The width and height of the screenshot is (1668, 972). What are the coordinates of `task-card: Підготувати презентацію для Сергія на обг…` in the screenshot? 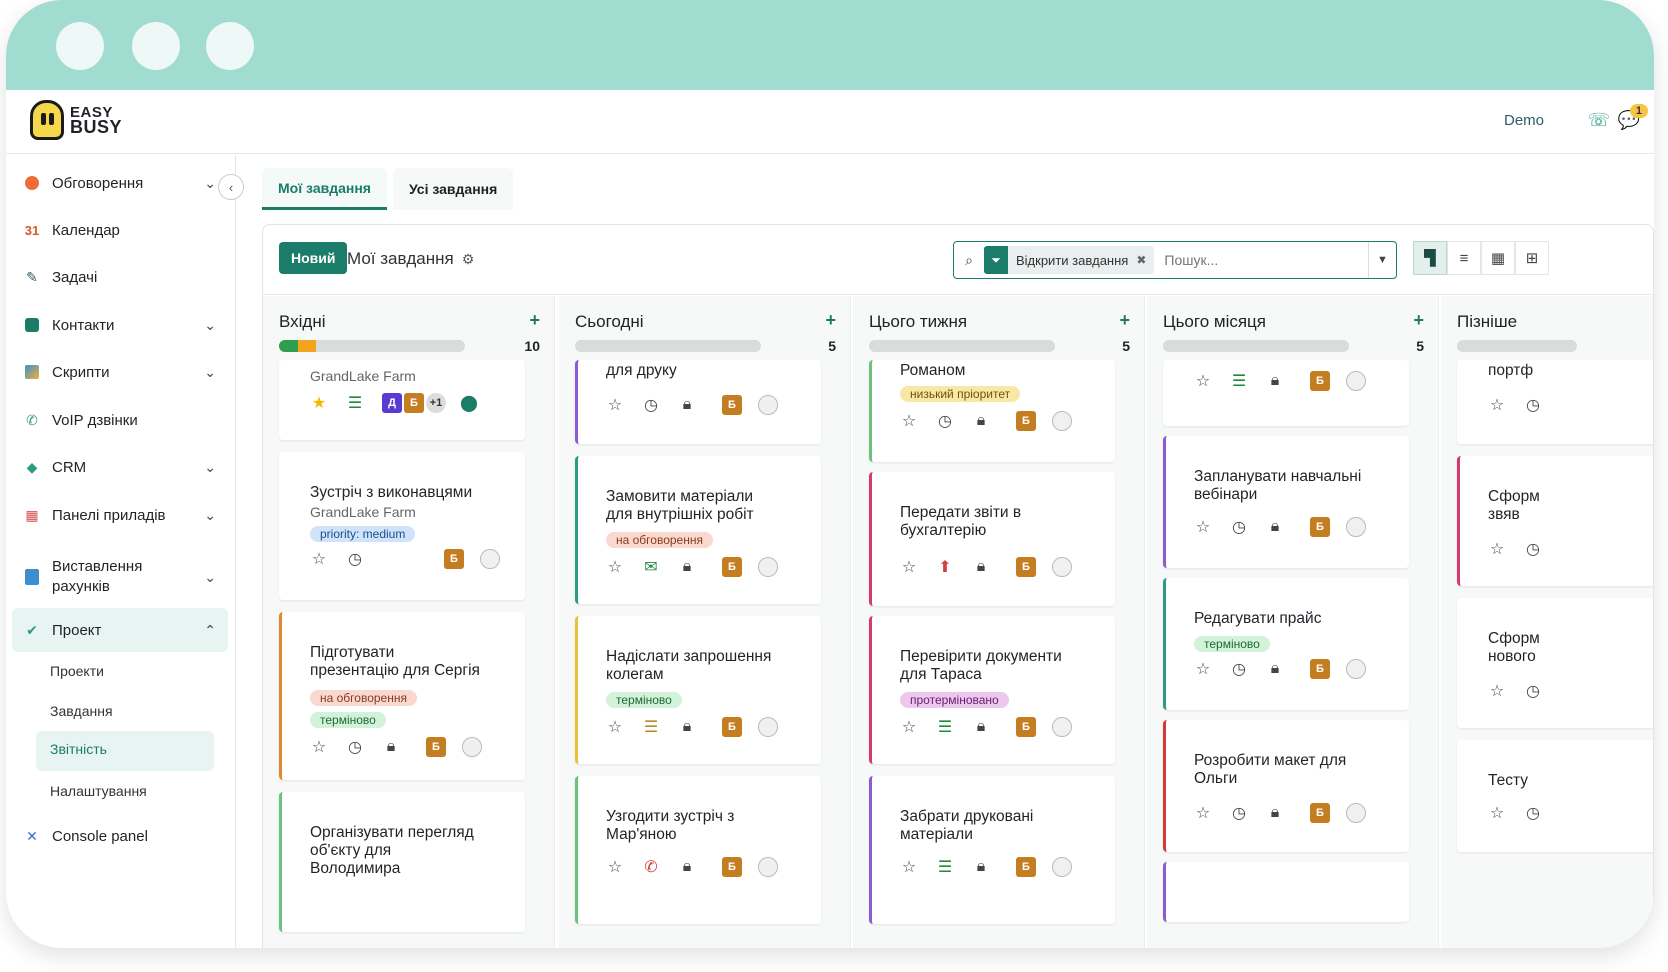 It's located at (402, 696).